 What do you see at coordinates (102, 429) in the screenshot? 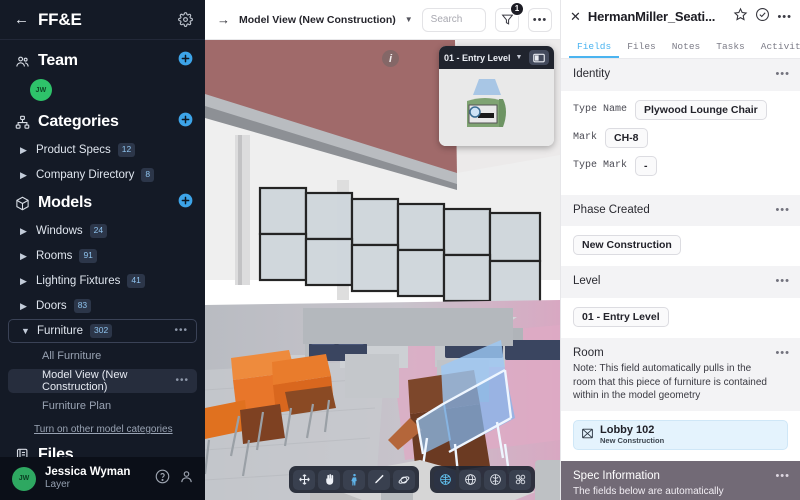
I see `turn-on-other-categories-link: Turn on other model categories` at bounding box center [102, 429].